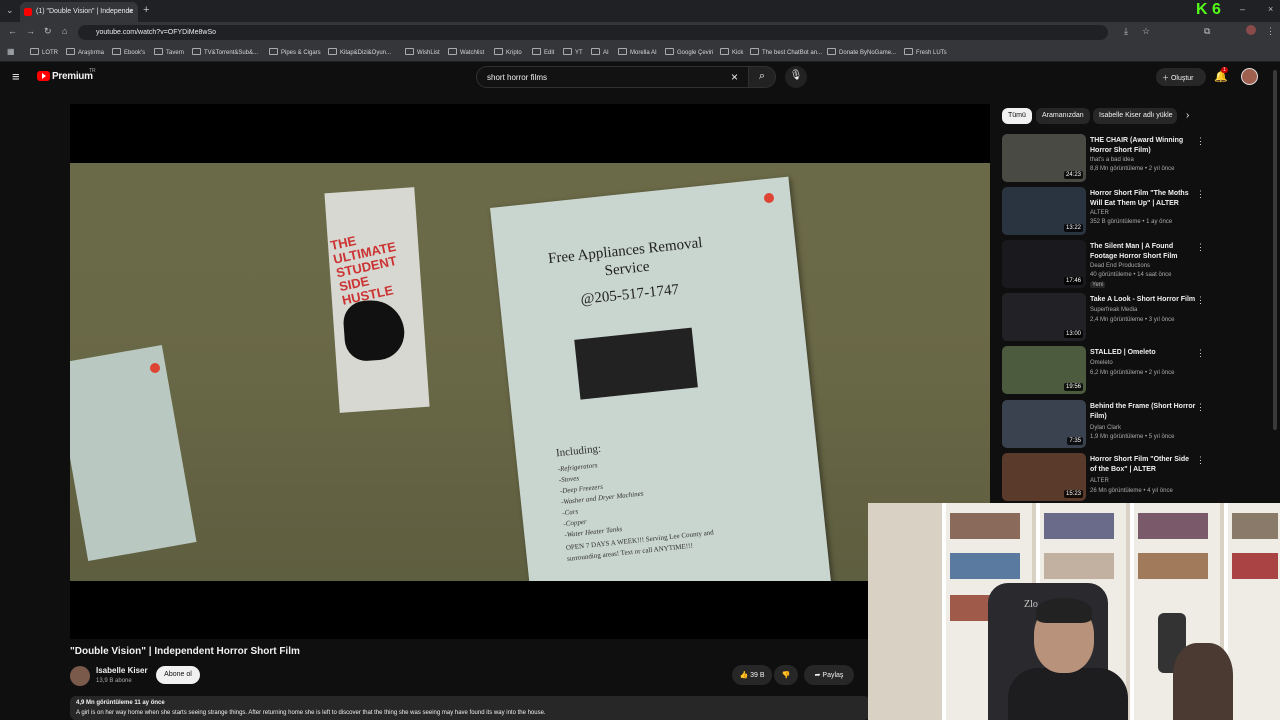 The width and height of the screenshot is (1280, 720). I want to click on chip-uploads: Isabelle Kiser adlı yükle, so click(1135, 116).